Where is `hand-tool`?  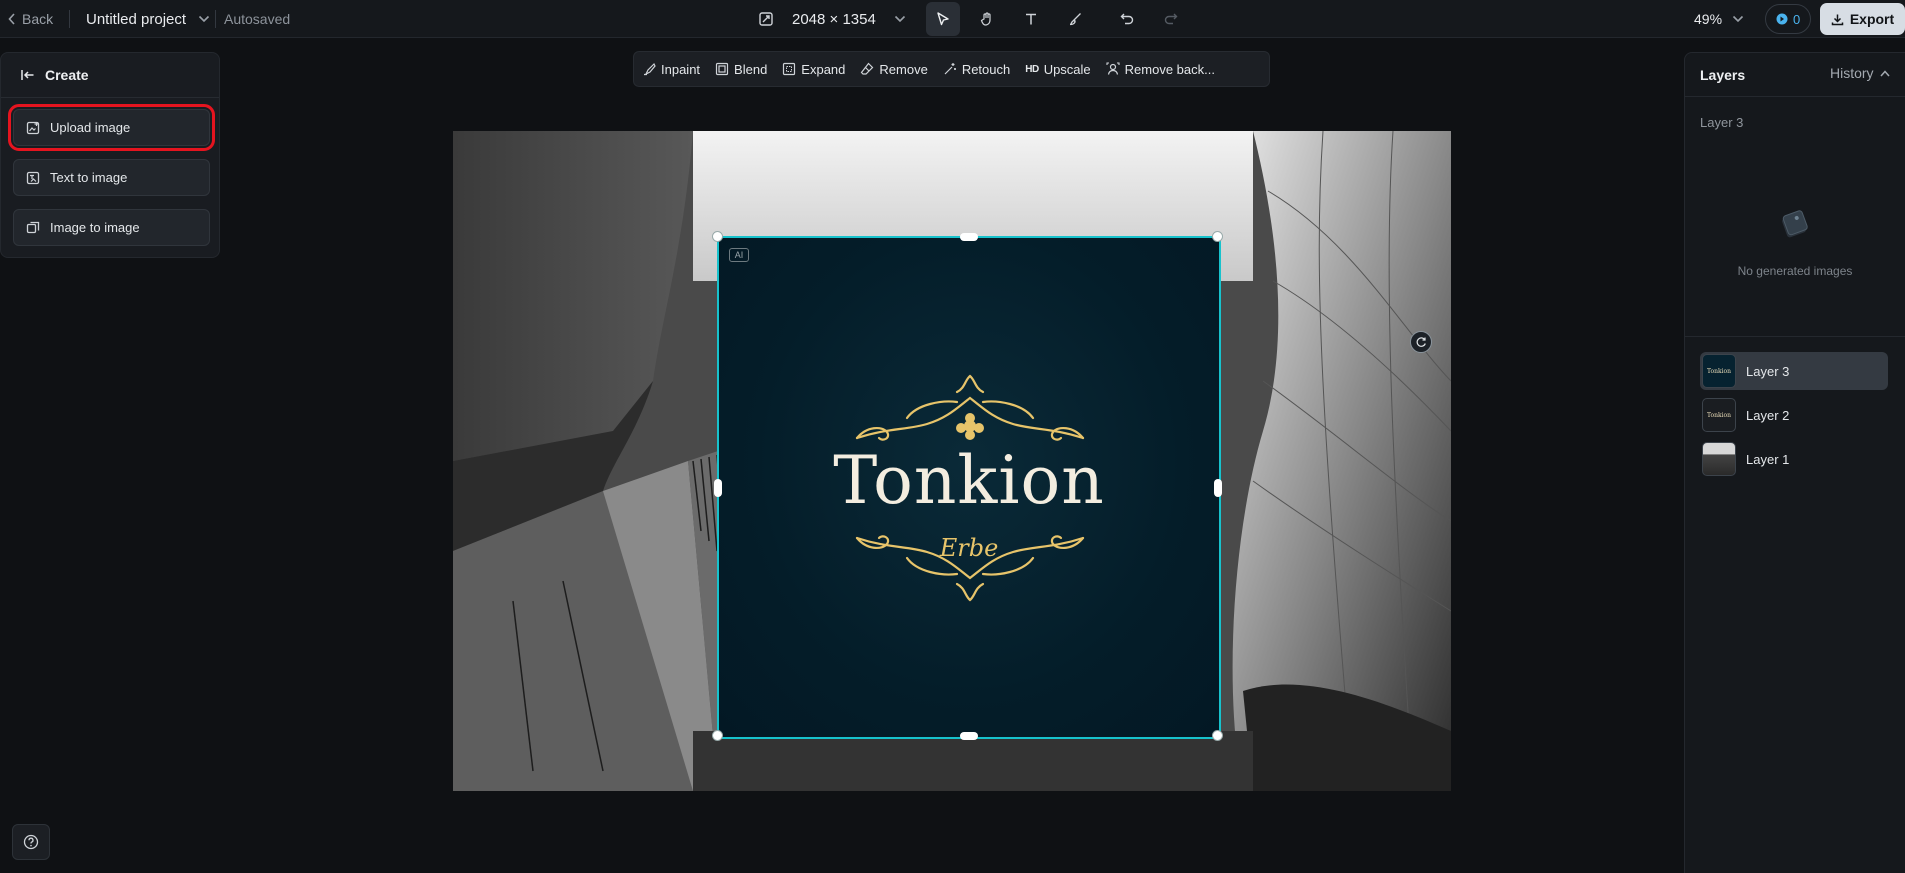 hand-tool is located at coordinates (987, 19).